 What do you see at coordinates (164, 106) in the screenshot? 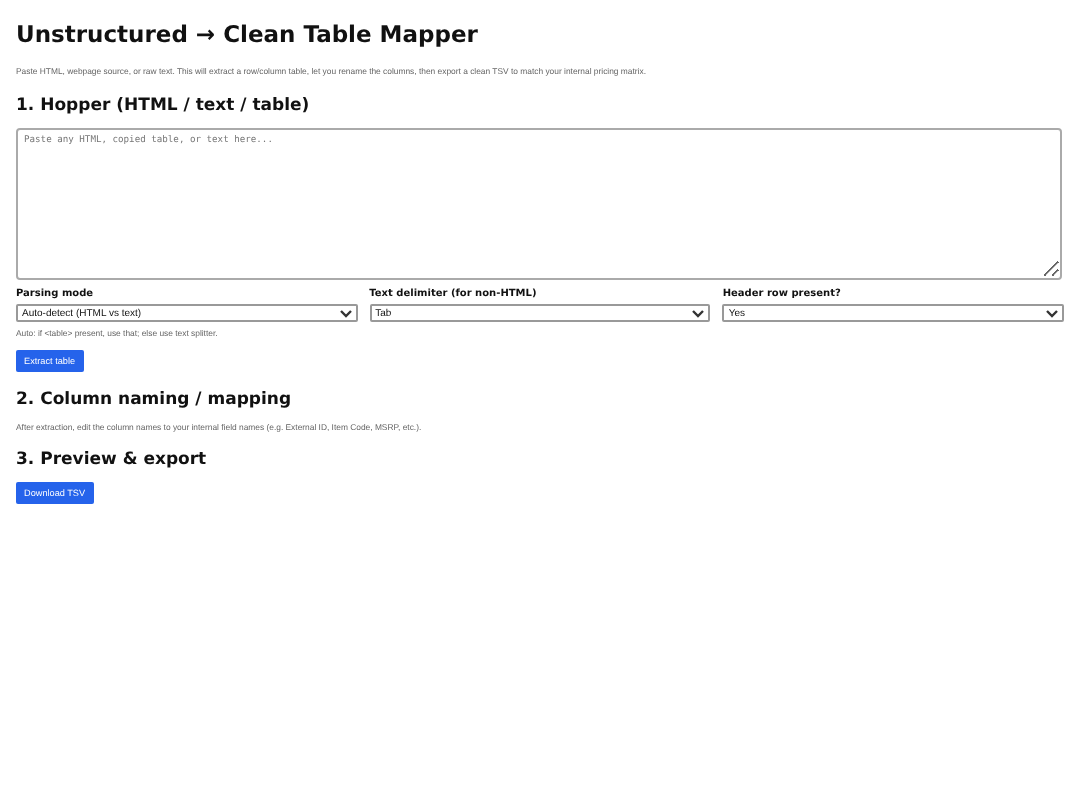
I see `section-heading: 1. Hopper (HTML / text / table)` at bounding box center [164, 106].